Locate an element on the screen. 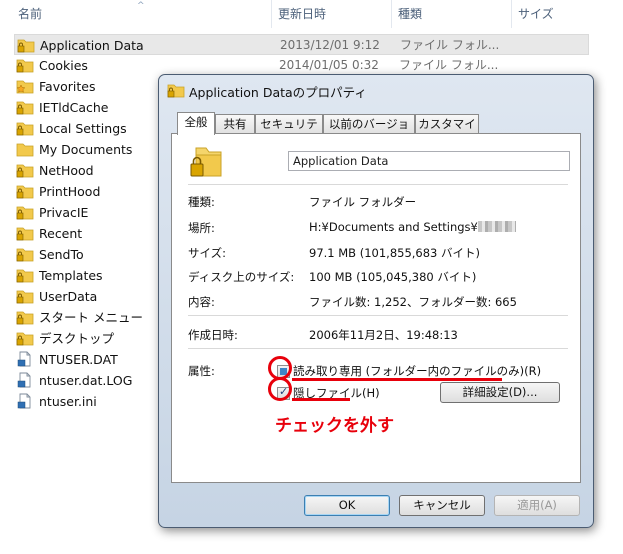 The width and height of the screenshot is (623, 554). readonly-label: 読み取り専用 (フォルダー内のファイルのみ)(R) is located at coordinates (417, 371).